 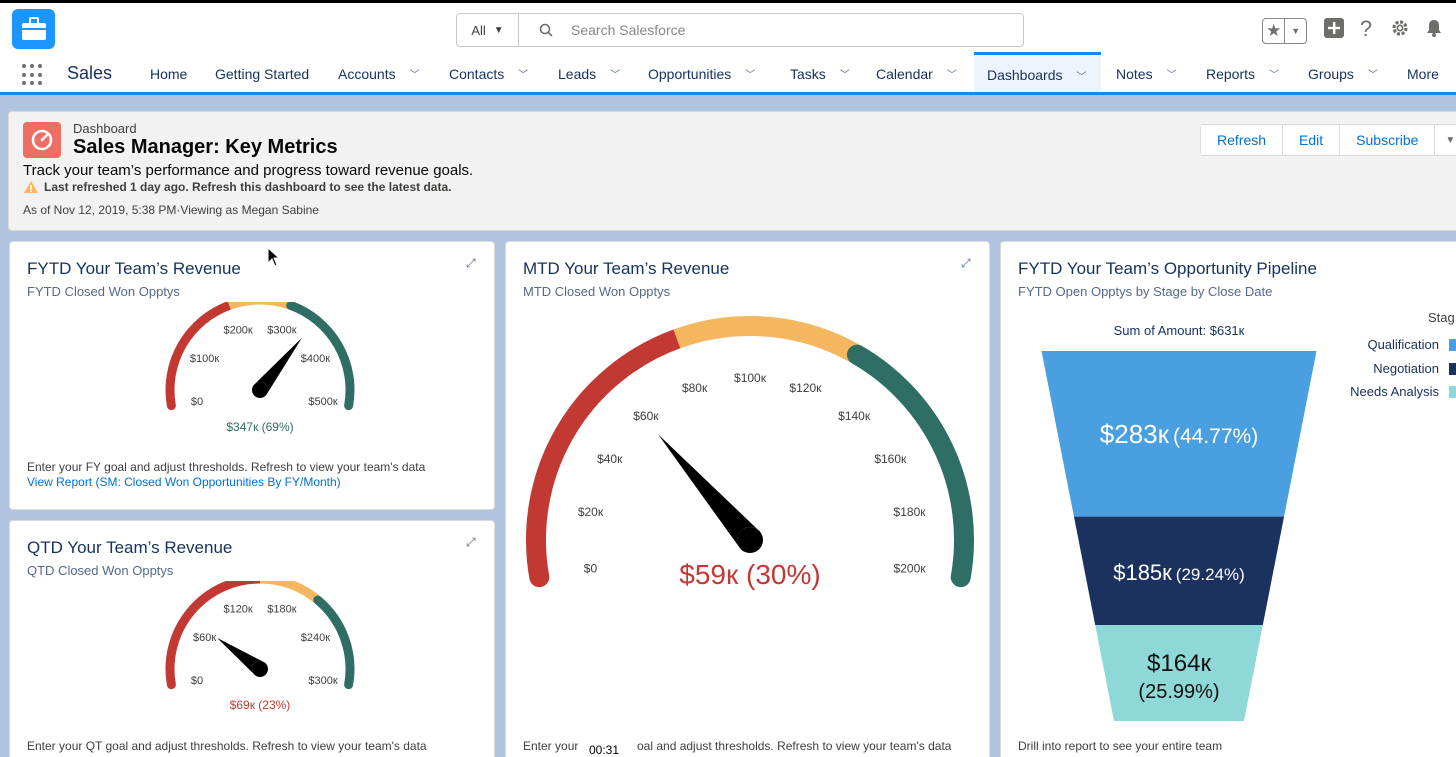 What do you see at coordinates (1379, 368) in the screenshot?
I see `legend-item-negotiation: Negotiation` at bounding box center [1379, 368].